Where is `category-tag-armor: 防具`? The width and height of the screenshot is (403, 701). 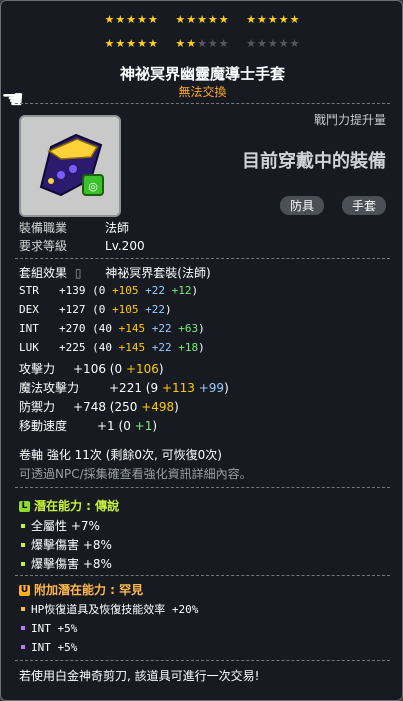
category-tag-armor: 防具 is located at coordinates (301, 205).